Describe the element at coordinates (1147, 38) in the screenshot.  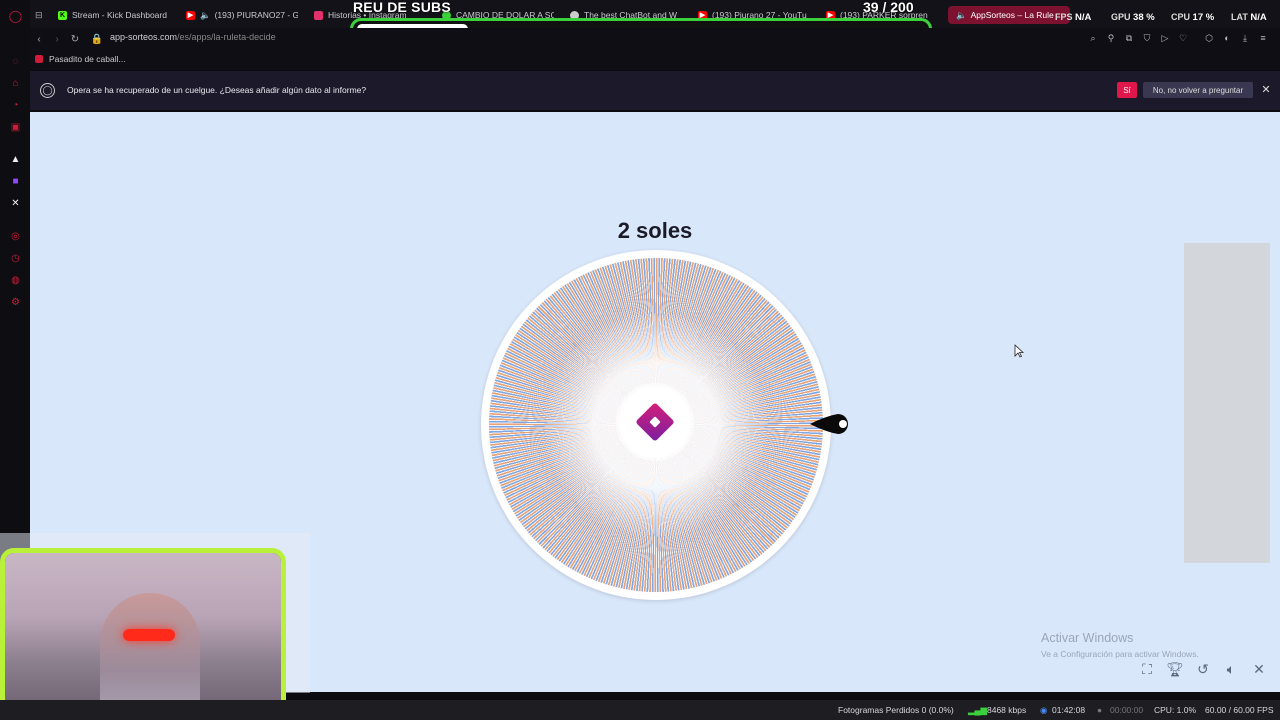
I see `shield-icon: ⛉` at that location.